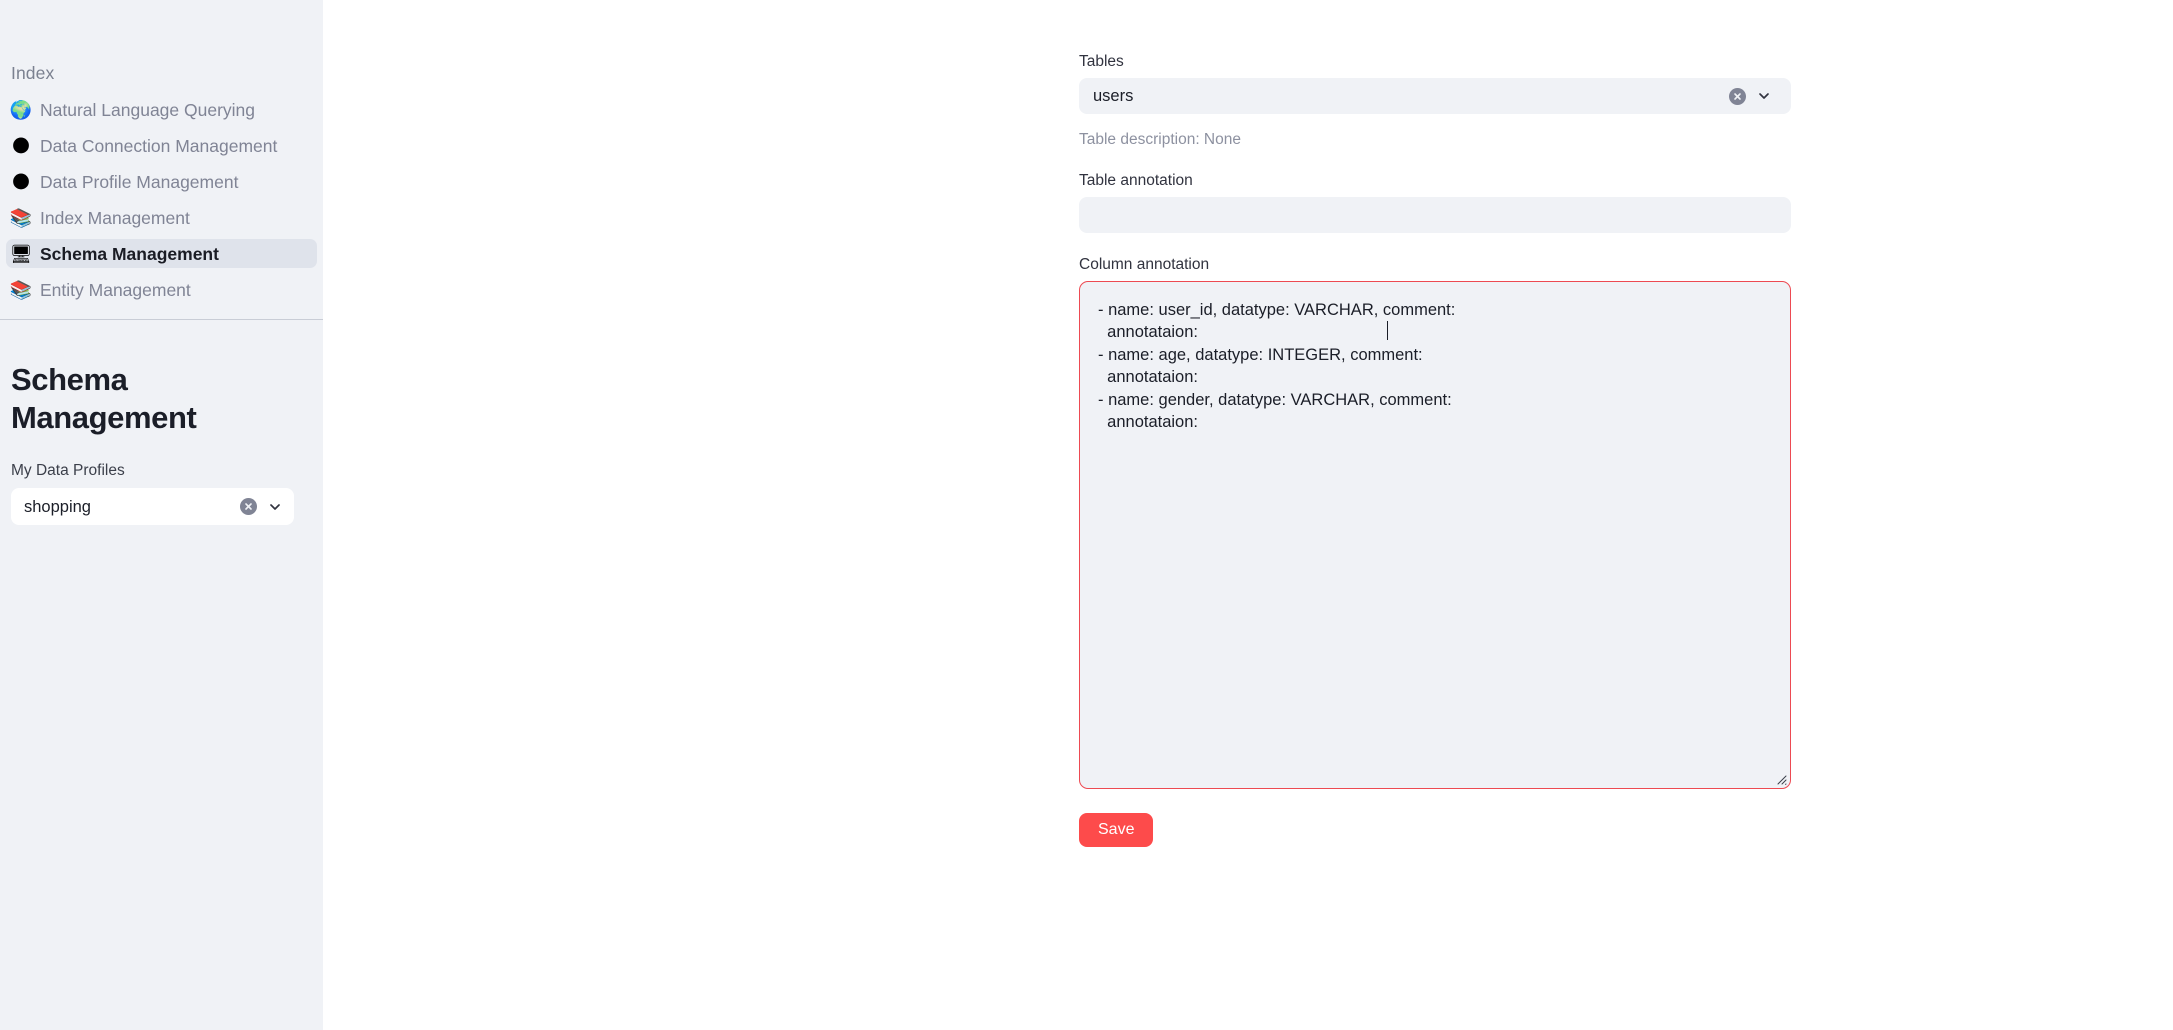  I want to click on text-caret, so click(1388, 330).